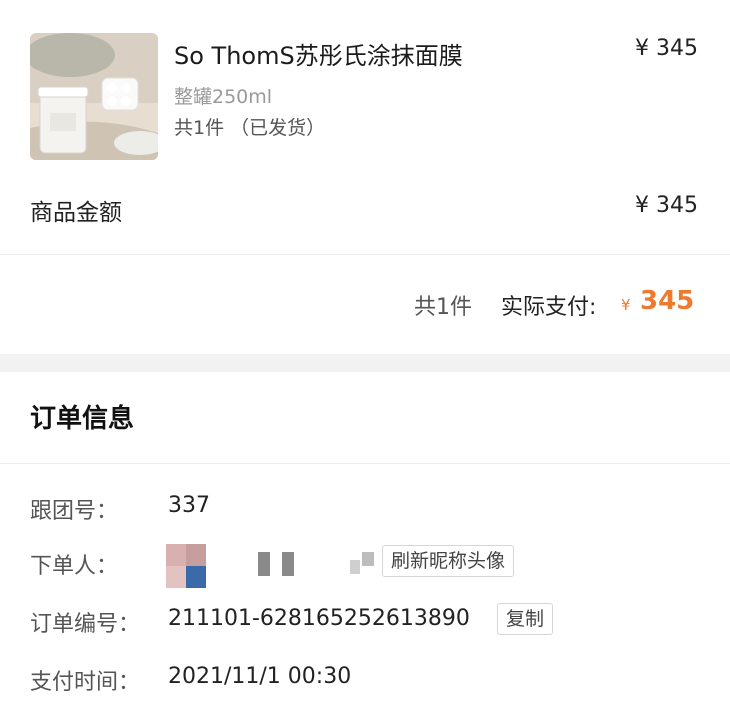 The height and width of the screenshot is (709, 730). Describe the element at coordinates (85, 682) in the screenshot. I see `payment-time-label: 支付时间：` at that location.